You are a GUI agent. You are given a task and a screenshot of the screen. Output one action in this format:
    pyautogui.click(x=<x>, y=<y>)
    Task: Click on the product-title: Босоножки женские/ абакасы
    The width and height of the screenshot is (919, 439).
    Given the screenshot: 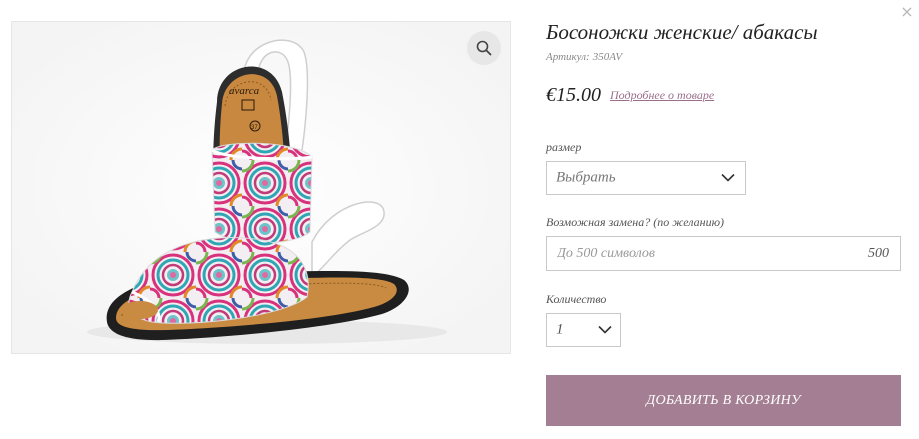 What is the action you would take?
    pyautogui.click(x=682, y=32)
    